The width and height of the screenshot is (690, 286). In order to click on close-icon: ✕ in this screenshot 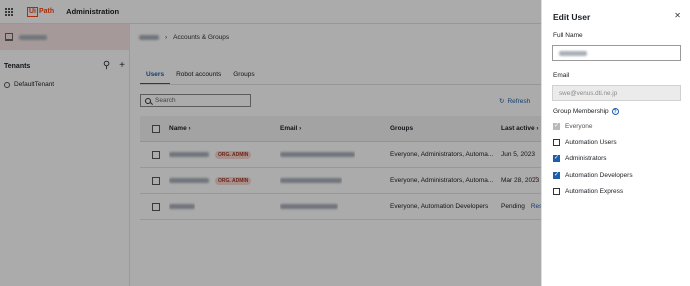, I will do `click(677, 15)`.